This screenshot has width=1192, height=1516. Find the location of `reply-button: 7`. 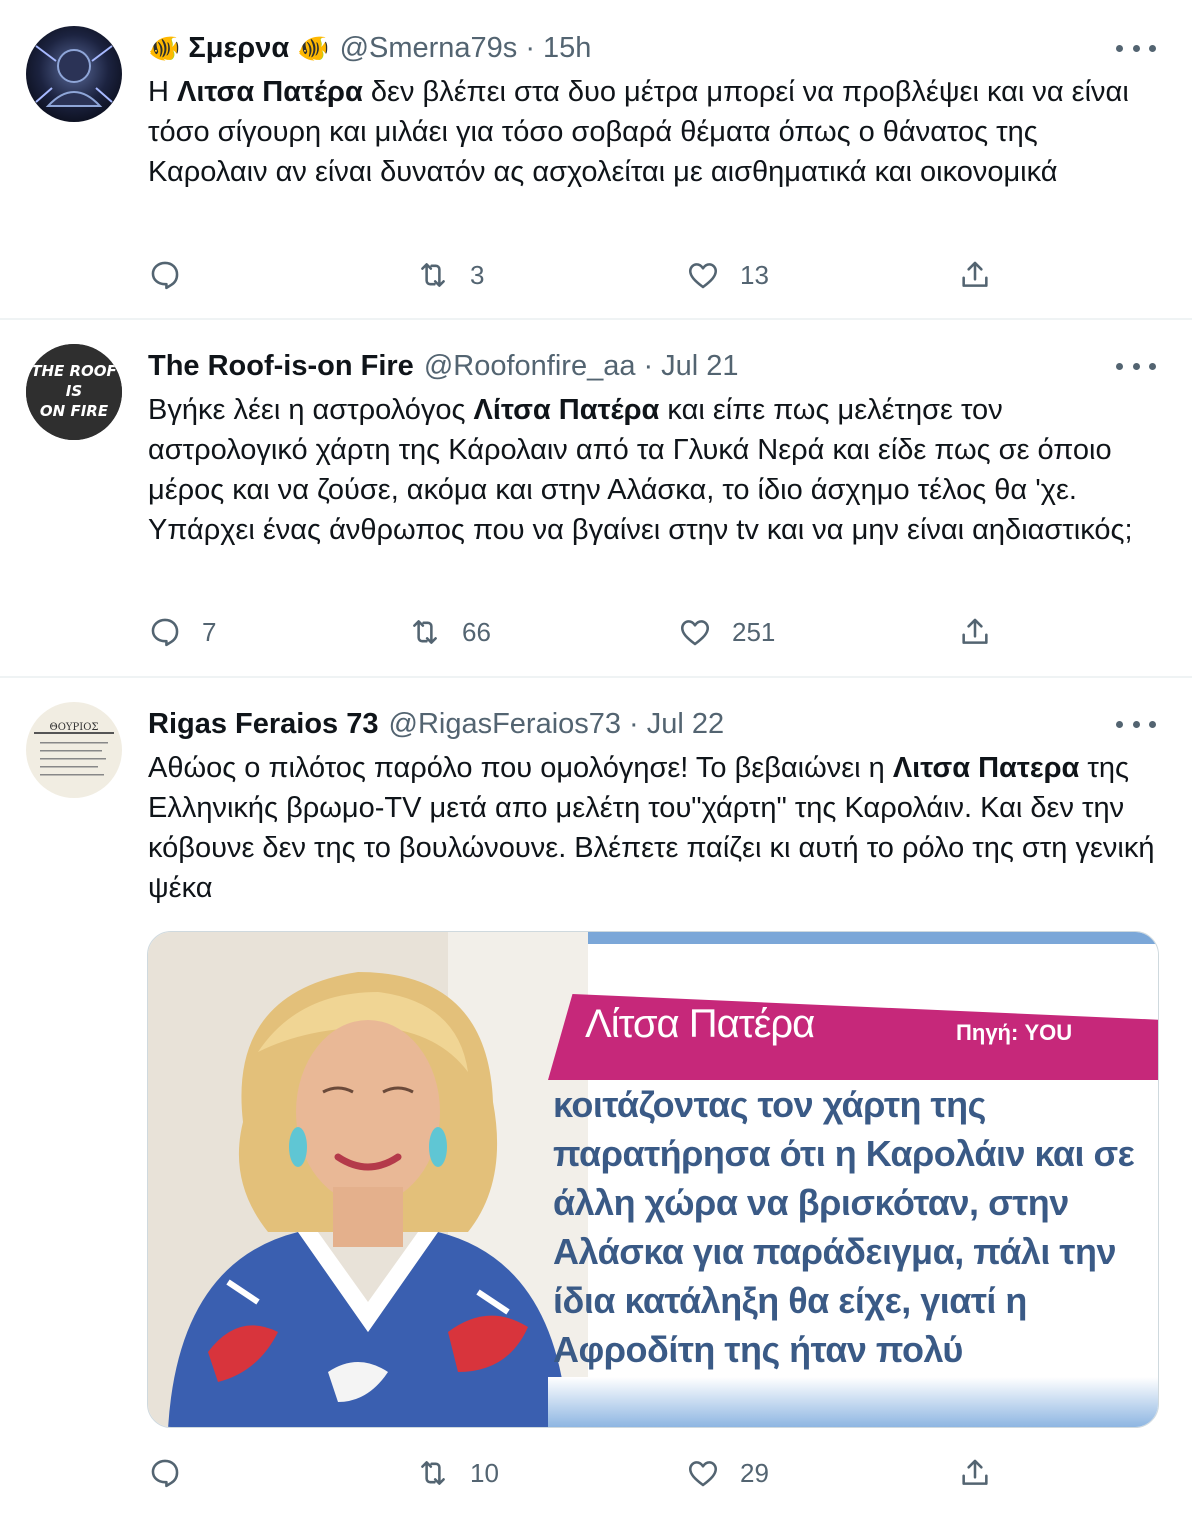

reply-button: 7 is located at coordinates (182, 632).